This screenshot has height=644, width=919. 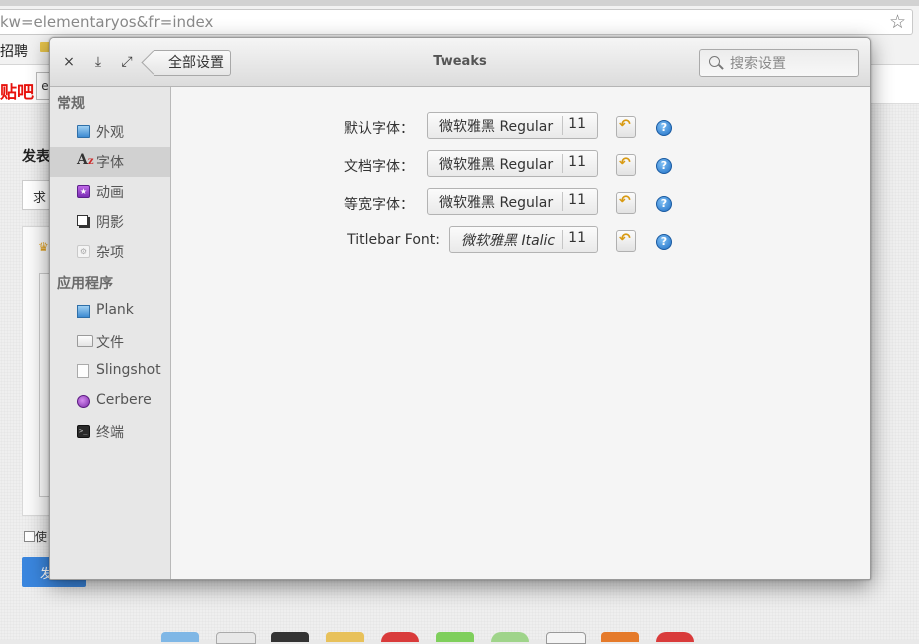 What do you see at coordinates (793, 64) in the screenshot?
I see `search-input` at bounding box center [793, 64].